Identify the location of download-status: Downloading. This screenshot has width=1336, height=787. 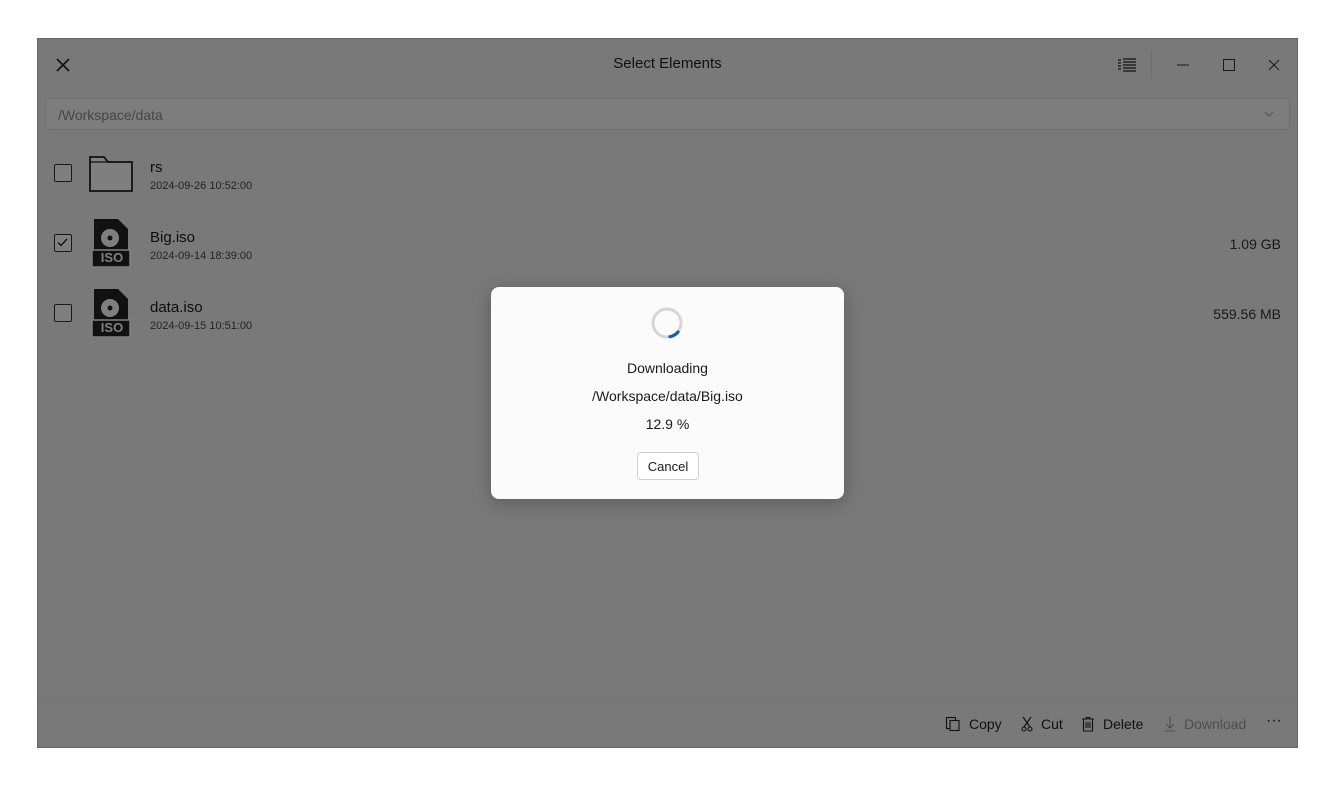
(667, 368).